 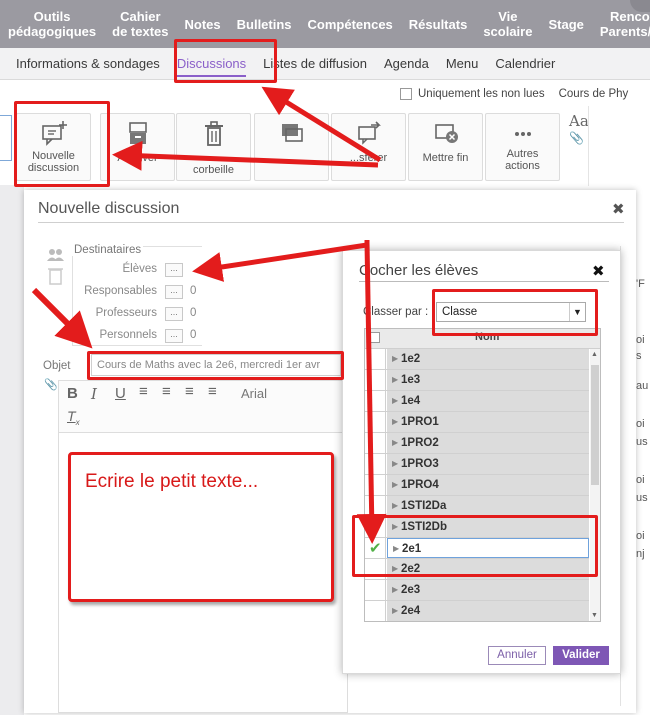 I want to click on arrow-to-class-row, so click(x=371, y=392).